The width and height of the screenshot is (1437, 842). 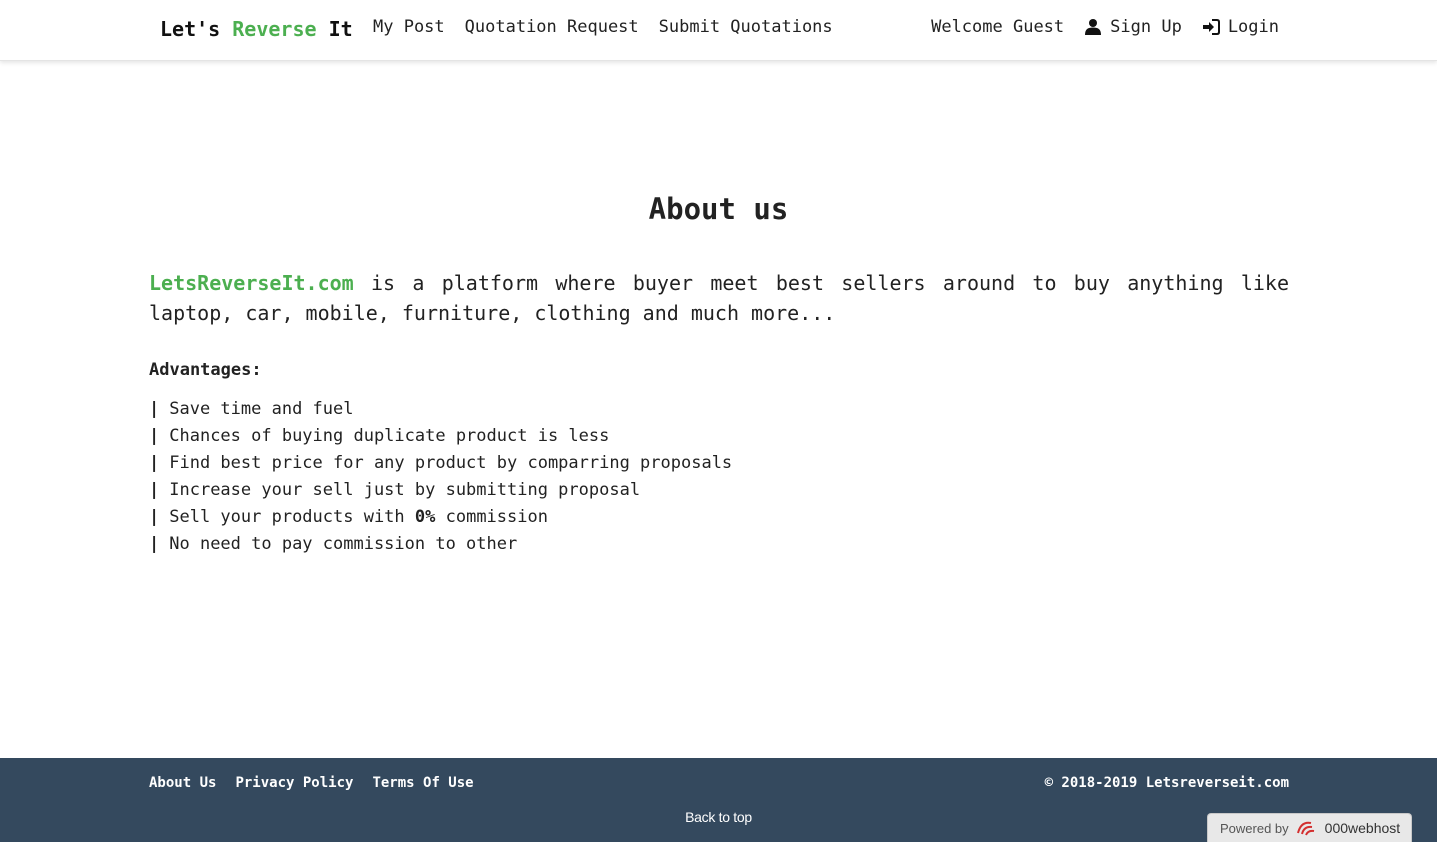 I want to click on login-label: Login, so click(x=1253, y=27).